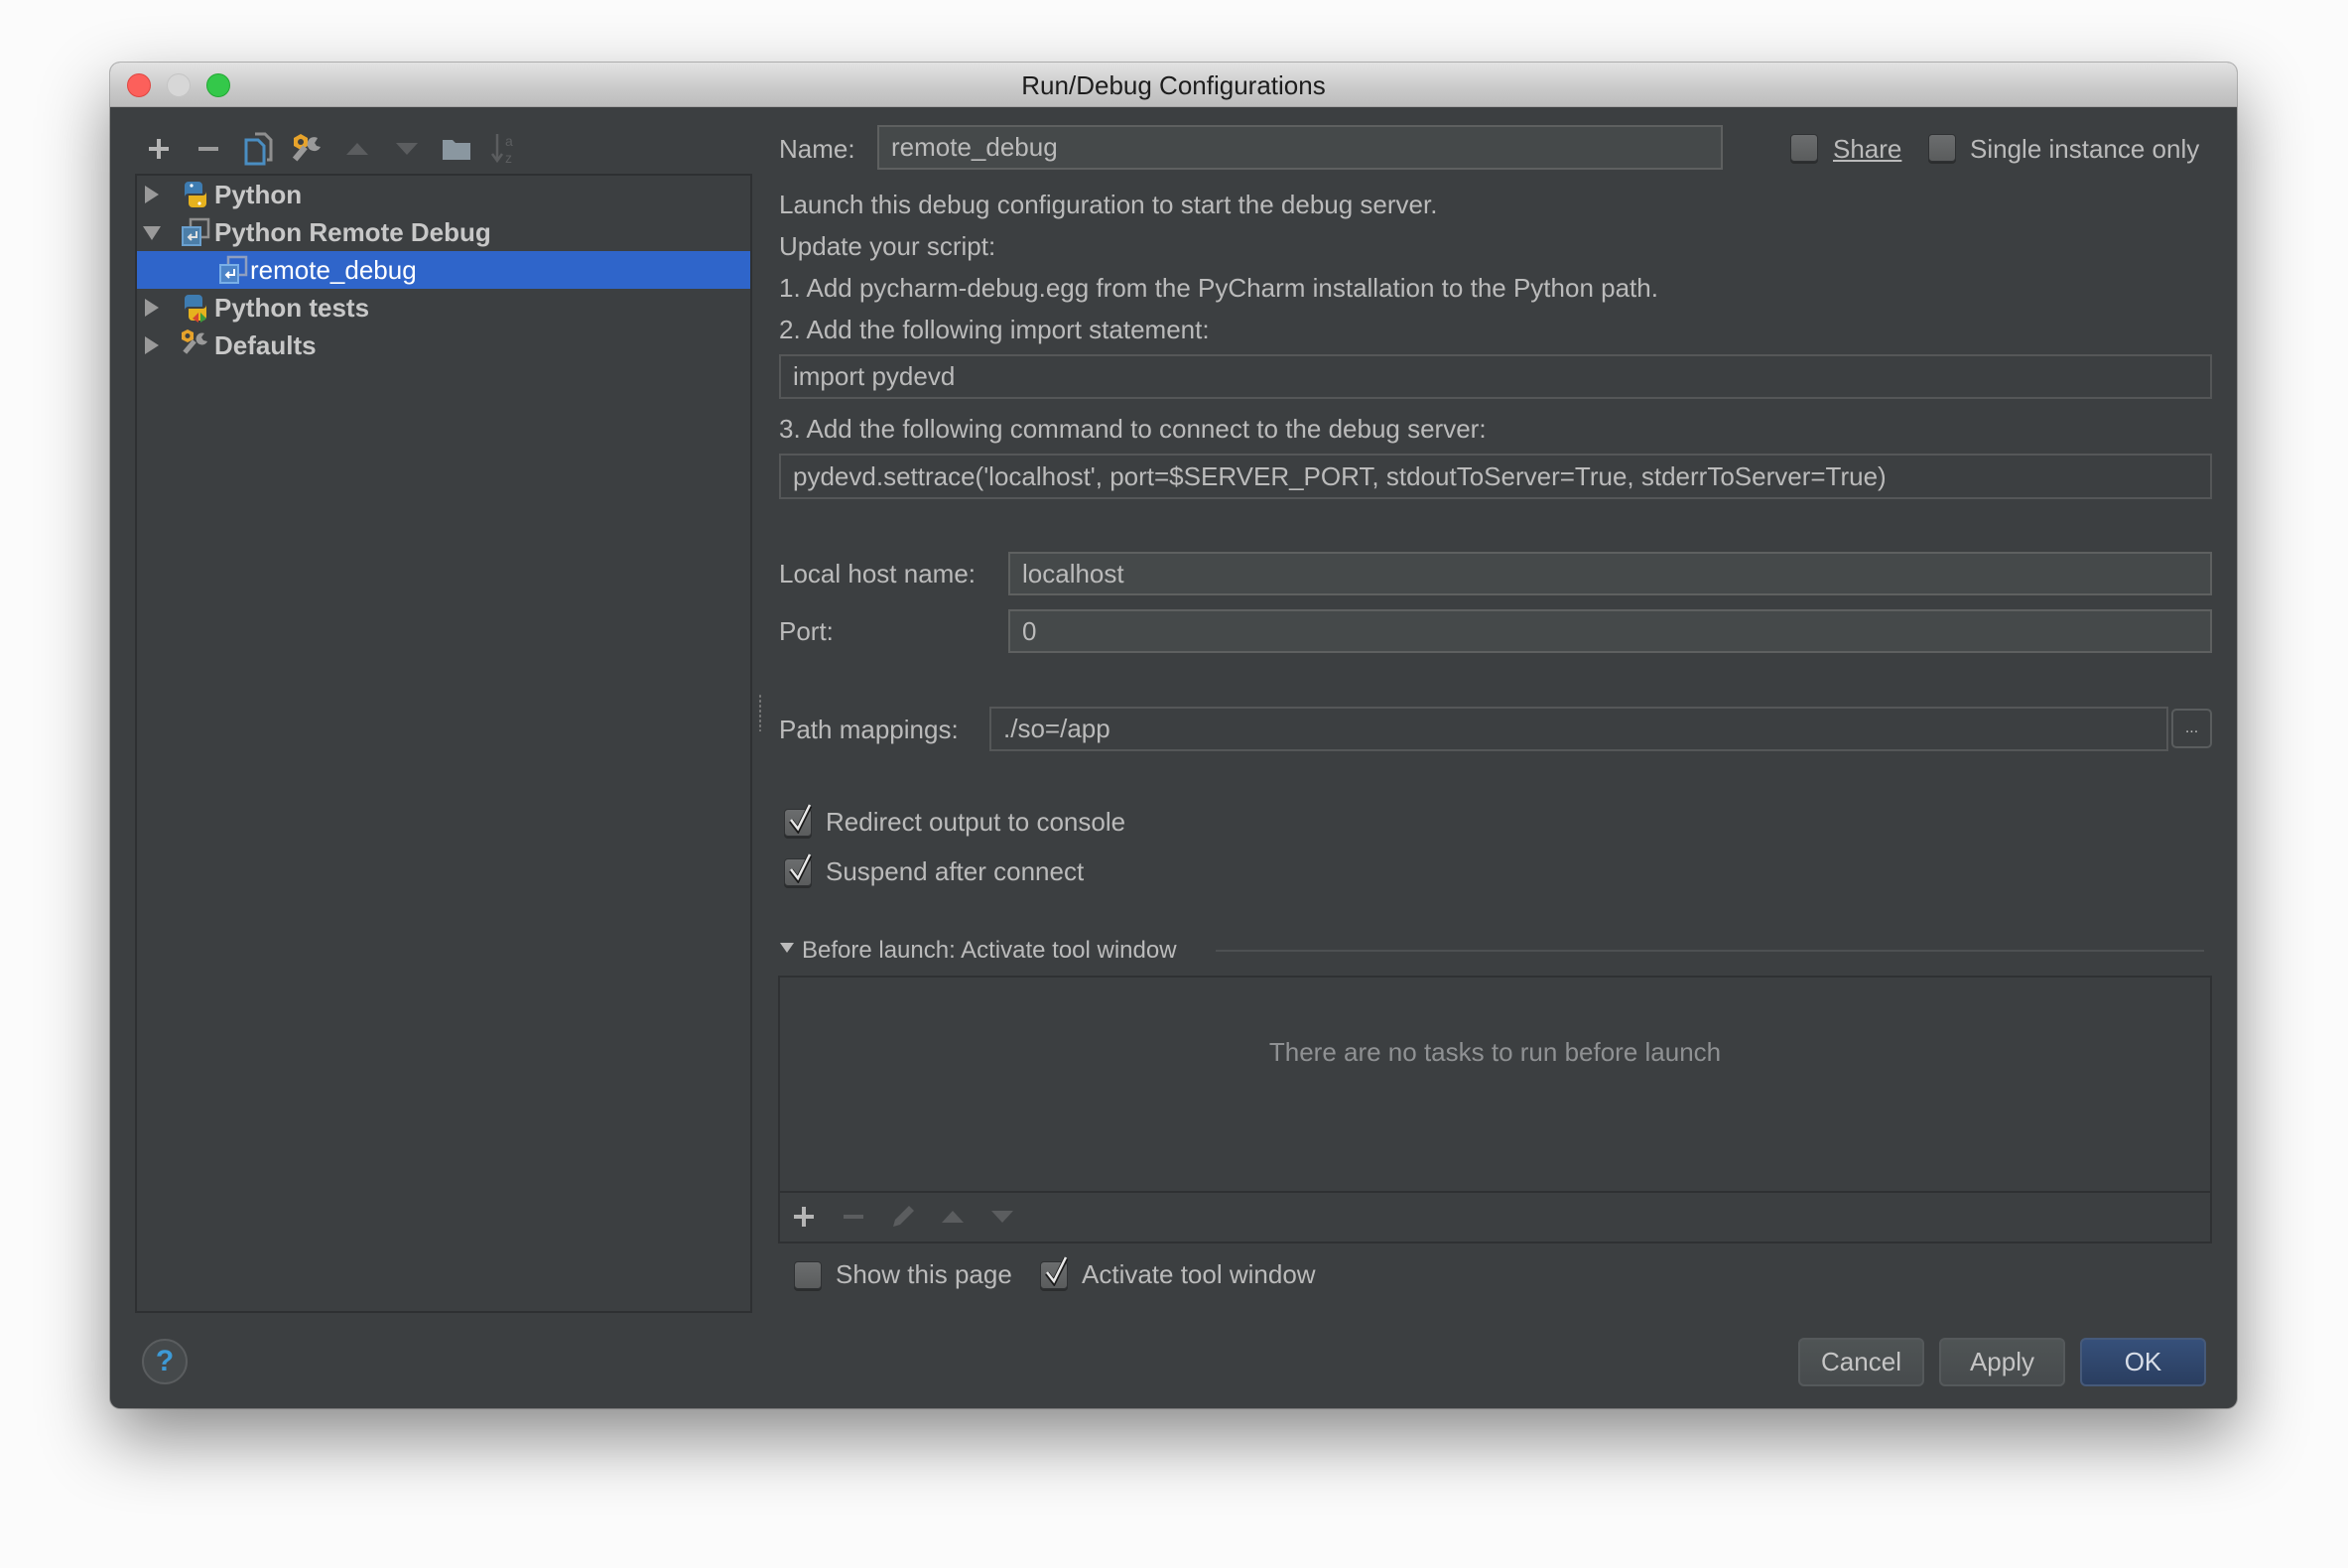 This screenshot has height=1568, width=2348. I want to click on collapse-before-launch-icon, so click(787, 948).